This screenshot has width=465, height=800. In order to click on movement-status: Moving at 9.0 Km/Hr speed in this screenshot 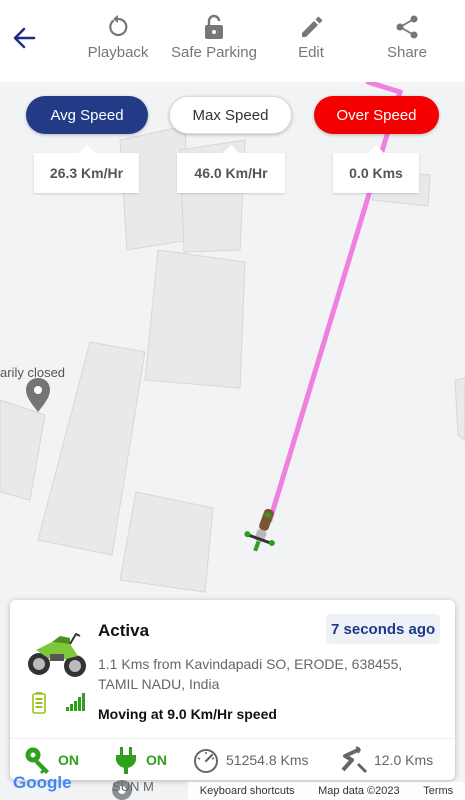, I will do `click(187, 714)`.